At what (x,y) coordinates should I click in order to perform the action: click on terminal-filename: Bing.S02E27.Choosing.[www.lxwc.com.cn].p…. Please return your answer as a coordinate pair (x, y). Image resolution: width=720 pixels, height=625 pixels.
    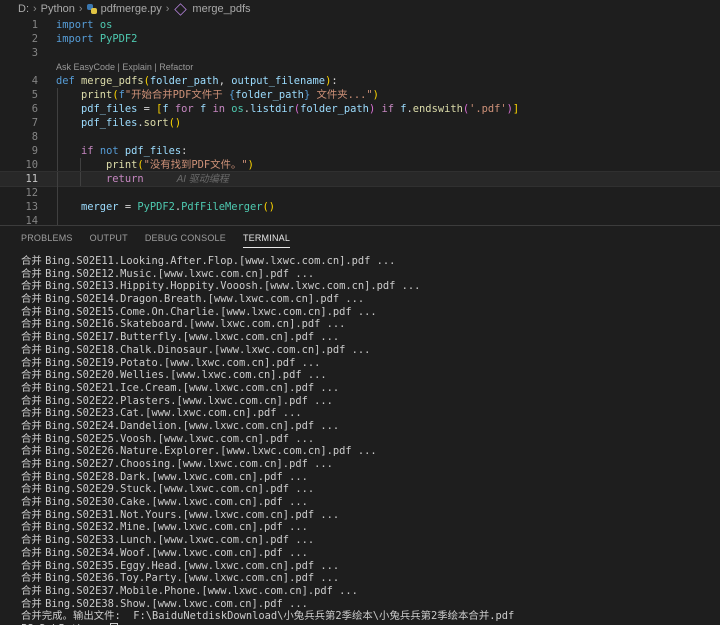
    Looking at the image, I should click on (189, 464).